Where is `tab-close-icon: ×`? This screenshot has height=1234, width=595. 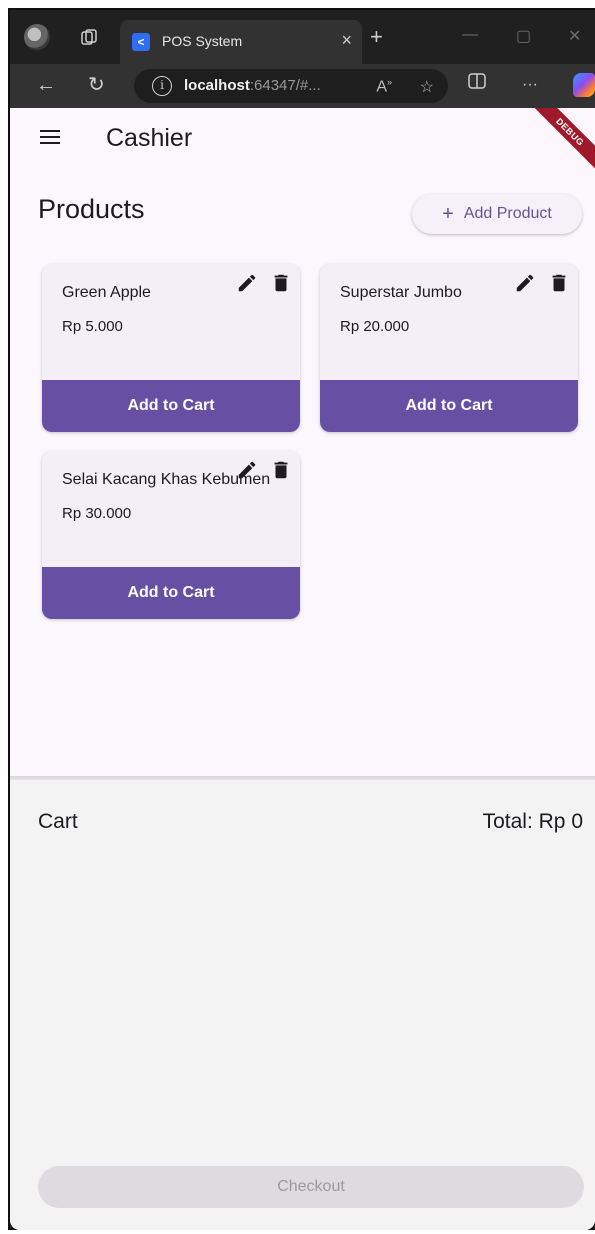
tab-close-icon: × is located at coordinates (346, 40).